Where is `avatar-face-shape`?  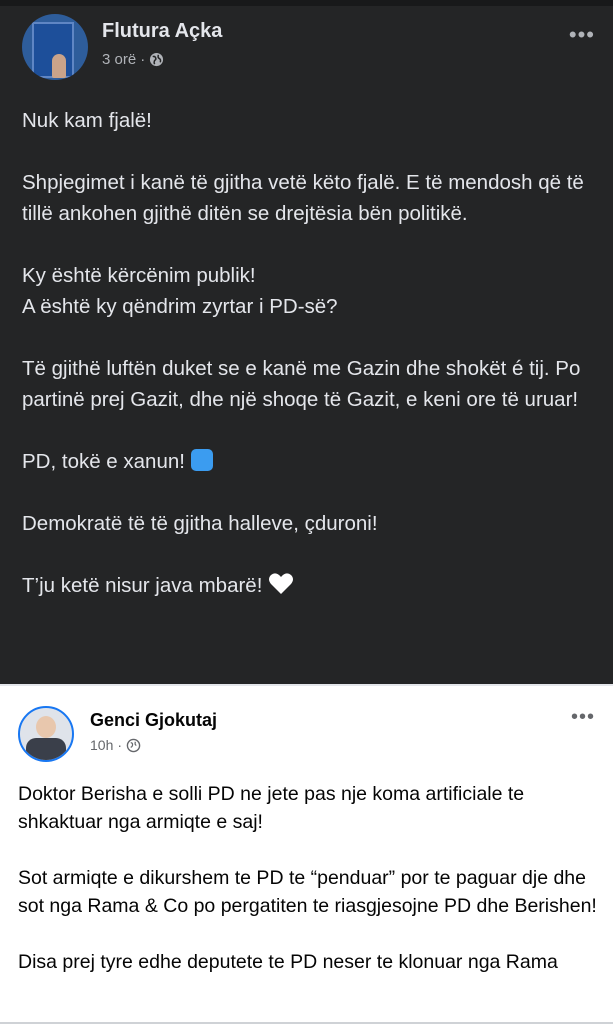 avatar-face-shape is located at coordinates (46, 727).